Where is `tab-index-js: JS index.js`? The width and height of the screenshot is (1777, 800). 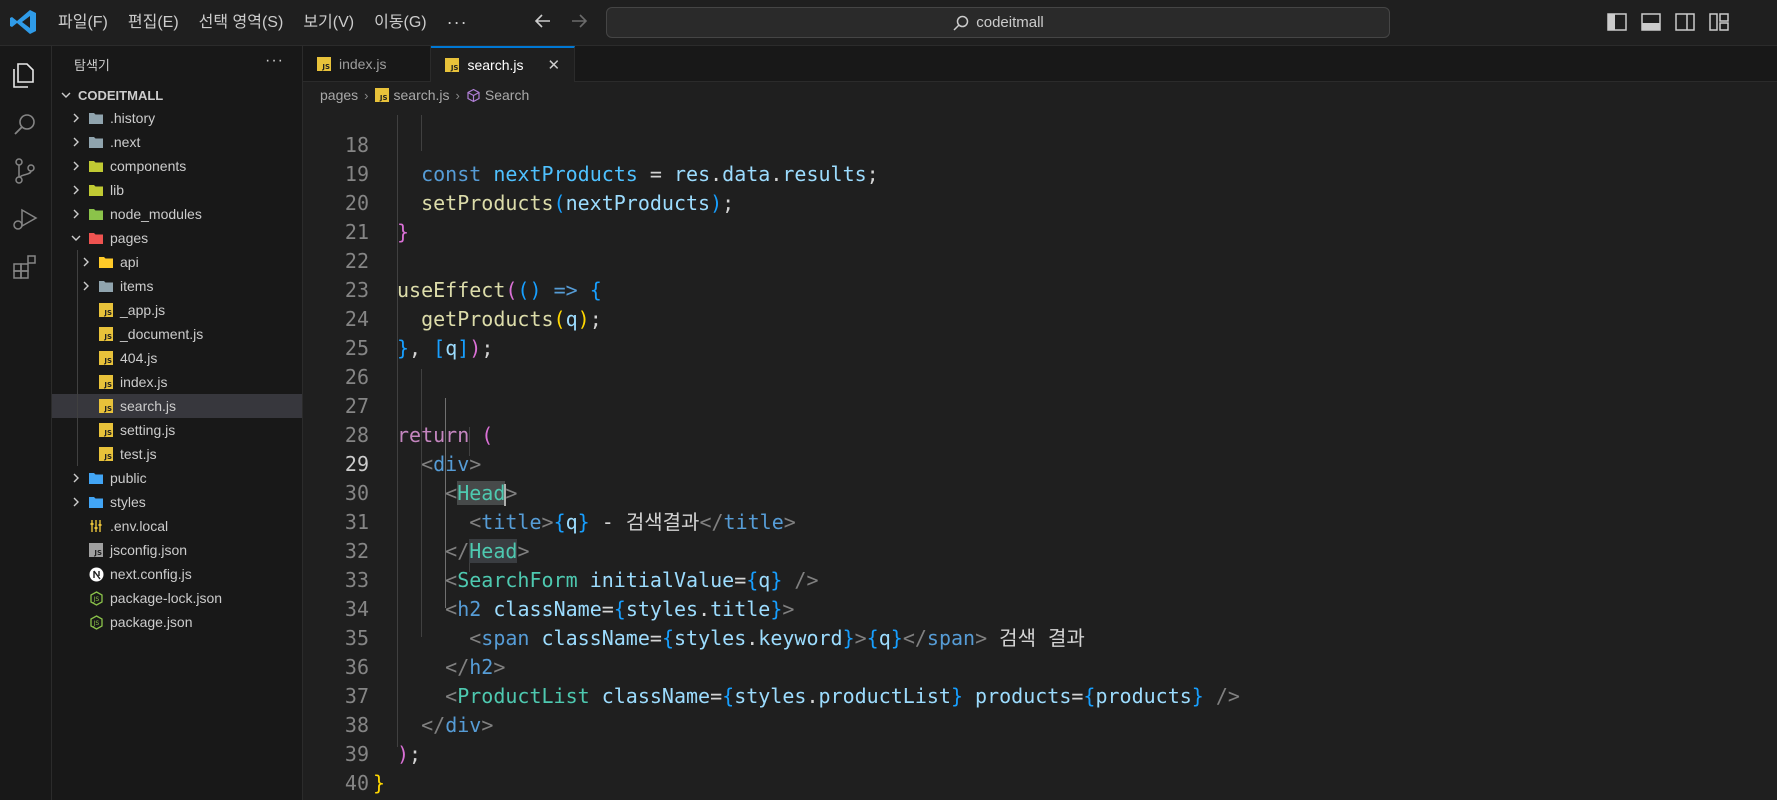
tab-index-js: JS index.js is located at coordinates (367, 63).